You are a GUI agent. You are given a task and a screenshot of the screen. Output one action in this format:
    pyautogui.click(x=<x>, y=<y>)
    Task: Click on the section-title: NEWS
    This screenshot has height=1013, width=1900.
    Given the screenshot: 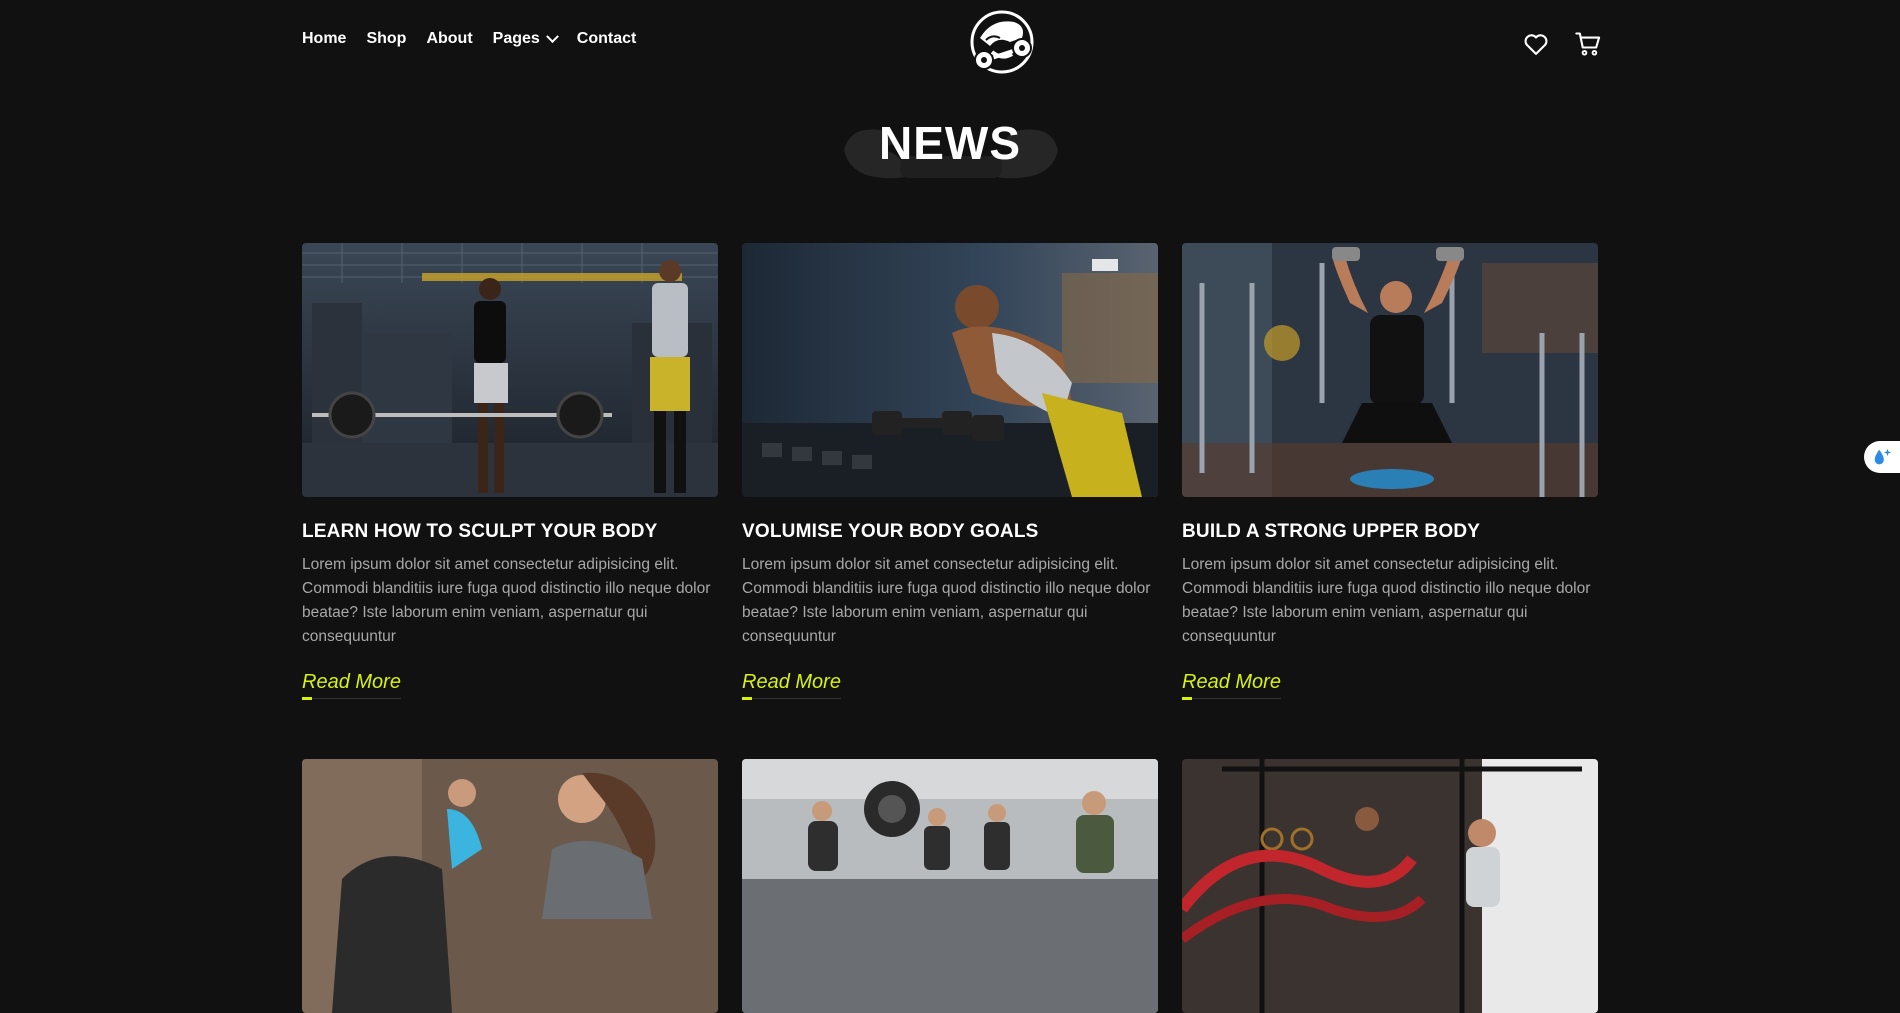 What is the action you would take?
    pyautogui.click(x=950, y=143)
    